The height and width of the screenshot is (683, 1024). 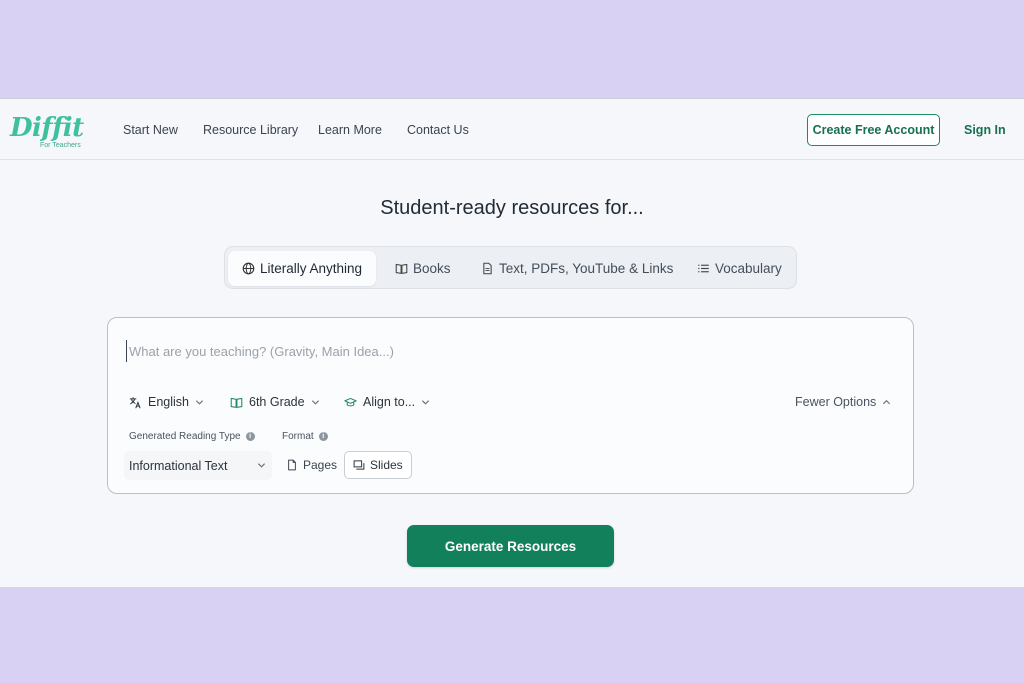 What do you see at coordinates (510, 546) in the screenshot?
I see `generate-resources-button: Generate Resources` at bounding box center [510, 546].